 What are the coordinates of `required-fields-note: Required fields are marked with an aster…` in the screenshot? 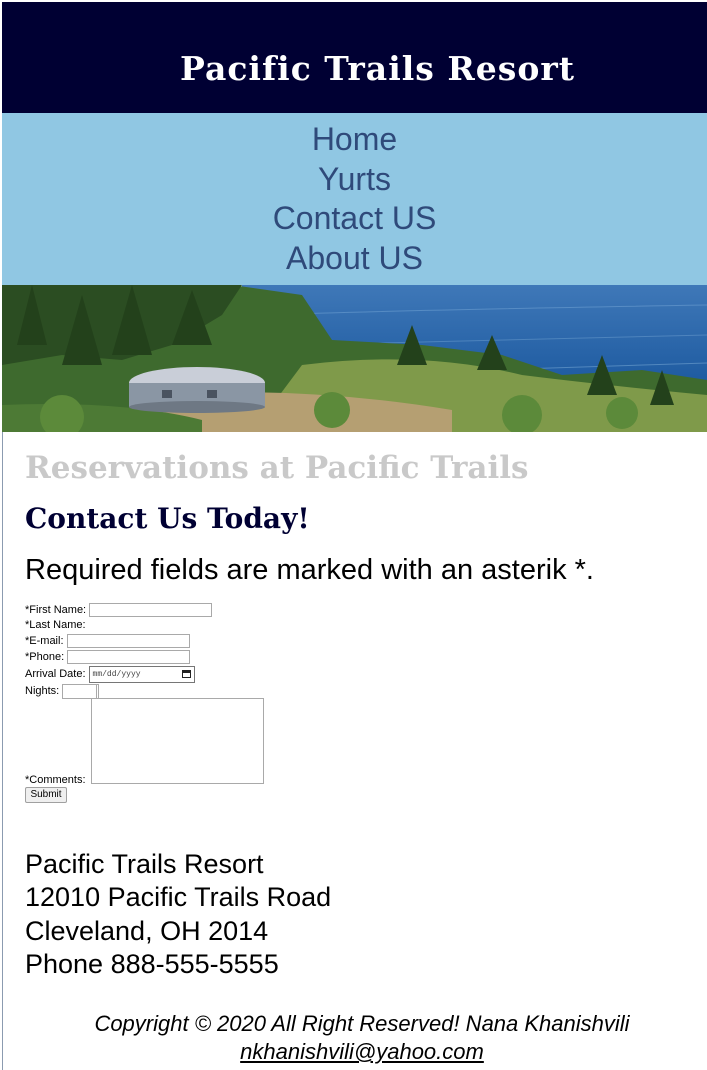 It's located at (309, 570).